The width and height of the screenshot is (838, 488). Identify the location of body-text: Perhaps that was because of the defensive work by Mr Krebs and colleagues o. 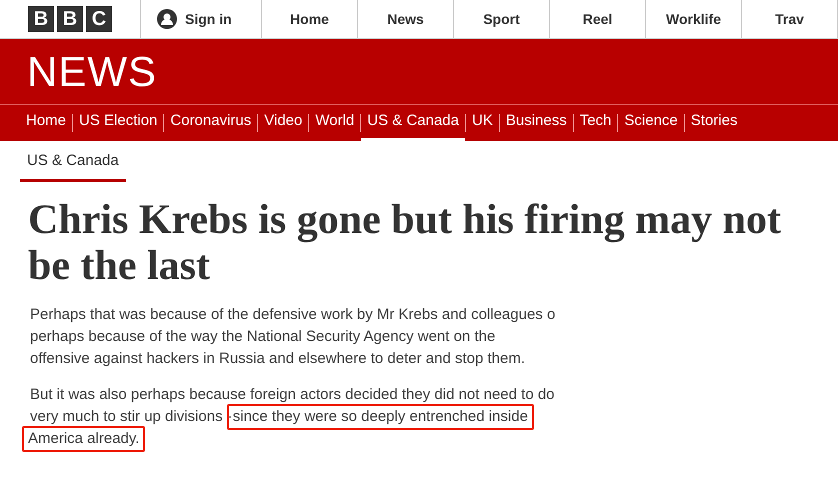
(293, 314).